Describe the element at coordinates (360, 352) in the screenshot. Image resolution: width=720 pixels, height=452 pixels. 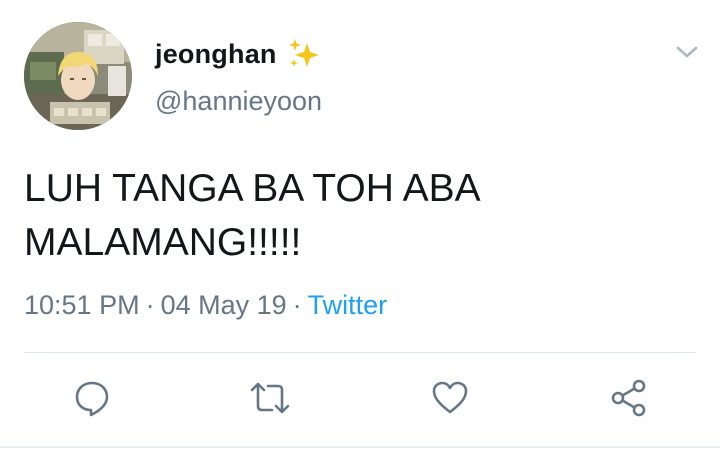
I see `divider` at that location.